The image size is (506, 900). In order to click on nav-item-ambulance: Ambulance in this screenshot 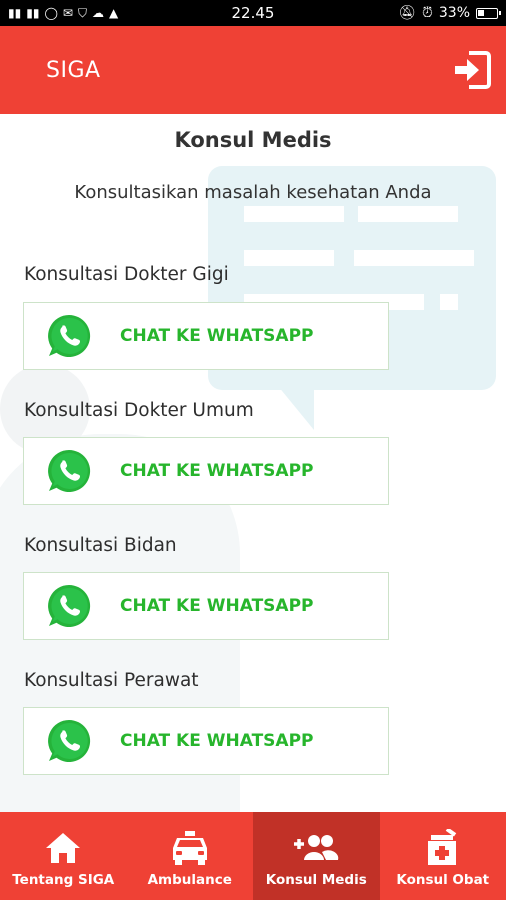, I will do `click(190, 856)`.